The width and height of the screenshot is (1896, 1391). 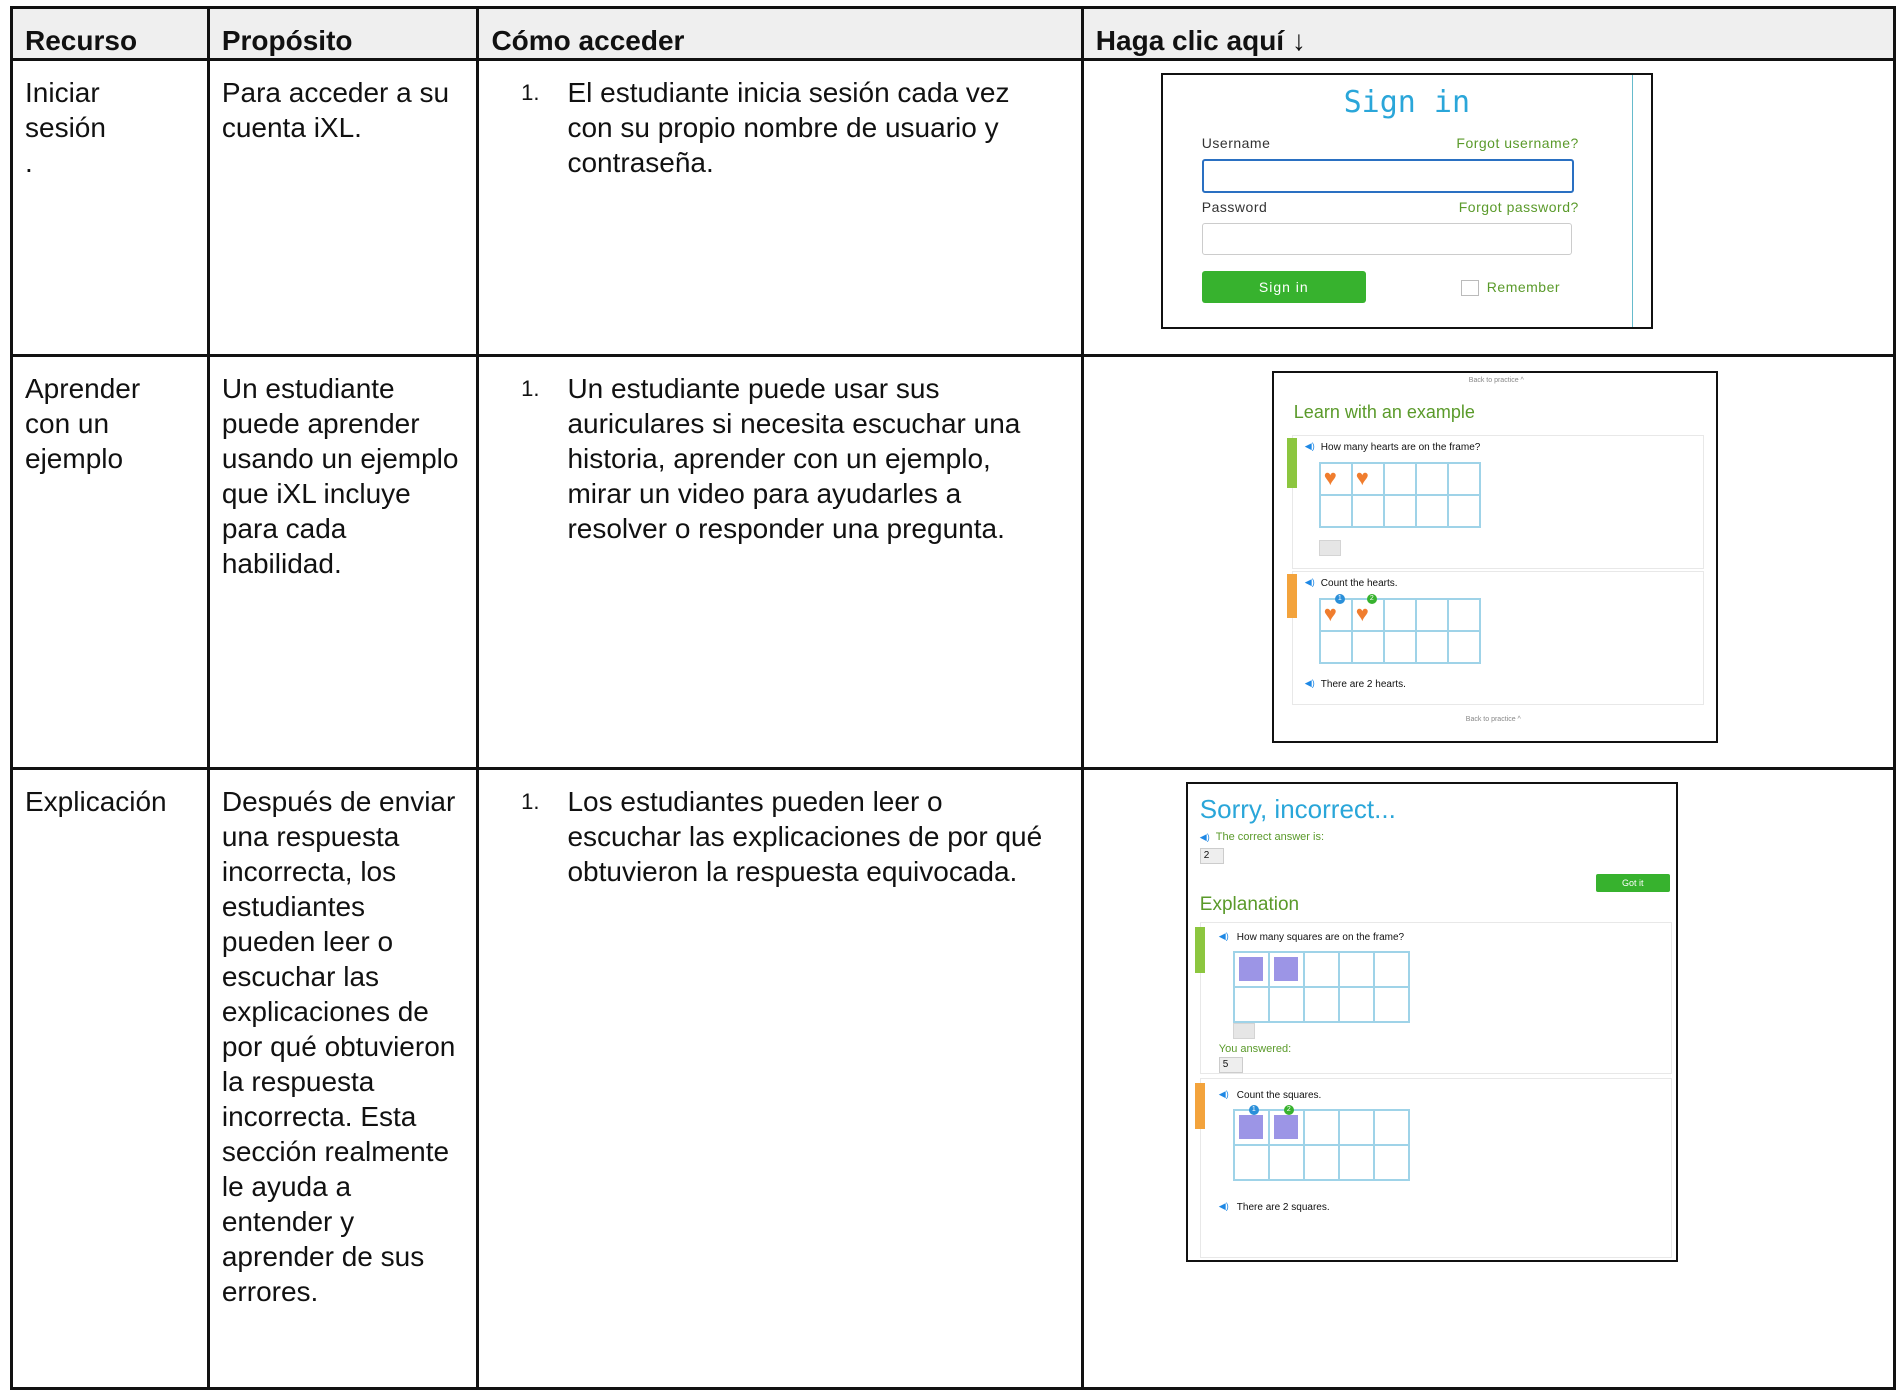 I want to click on heart-frame: ♥ ♥, so click(x=1399, y=495).